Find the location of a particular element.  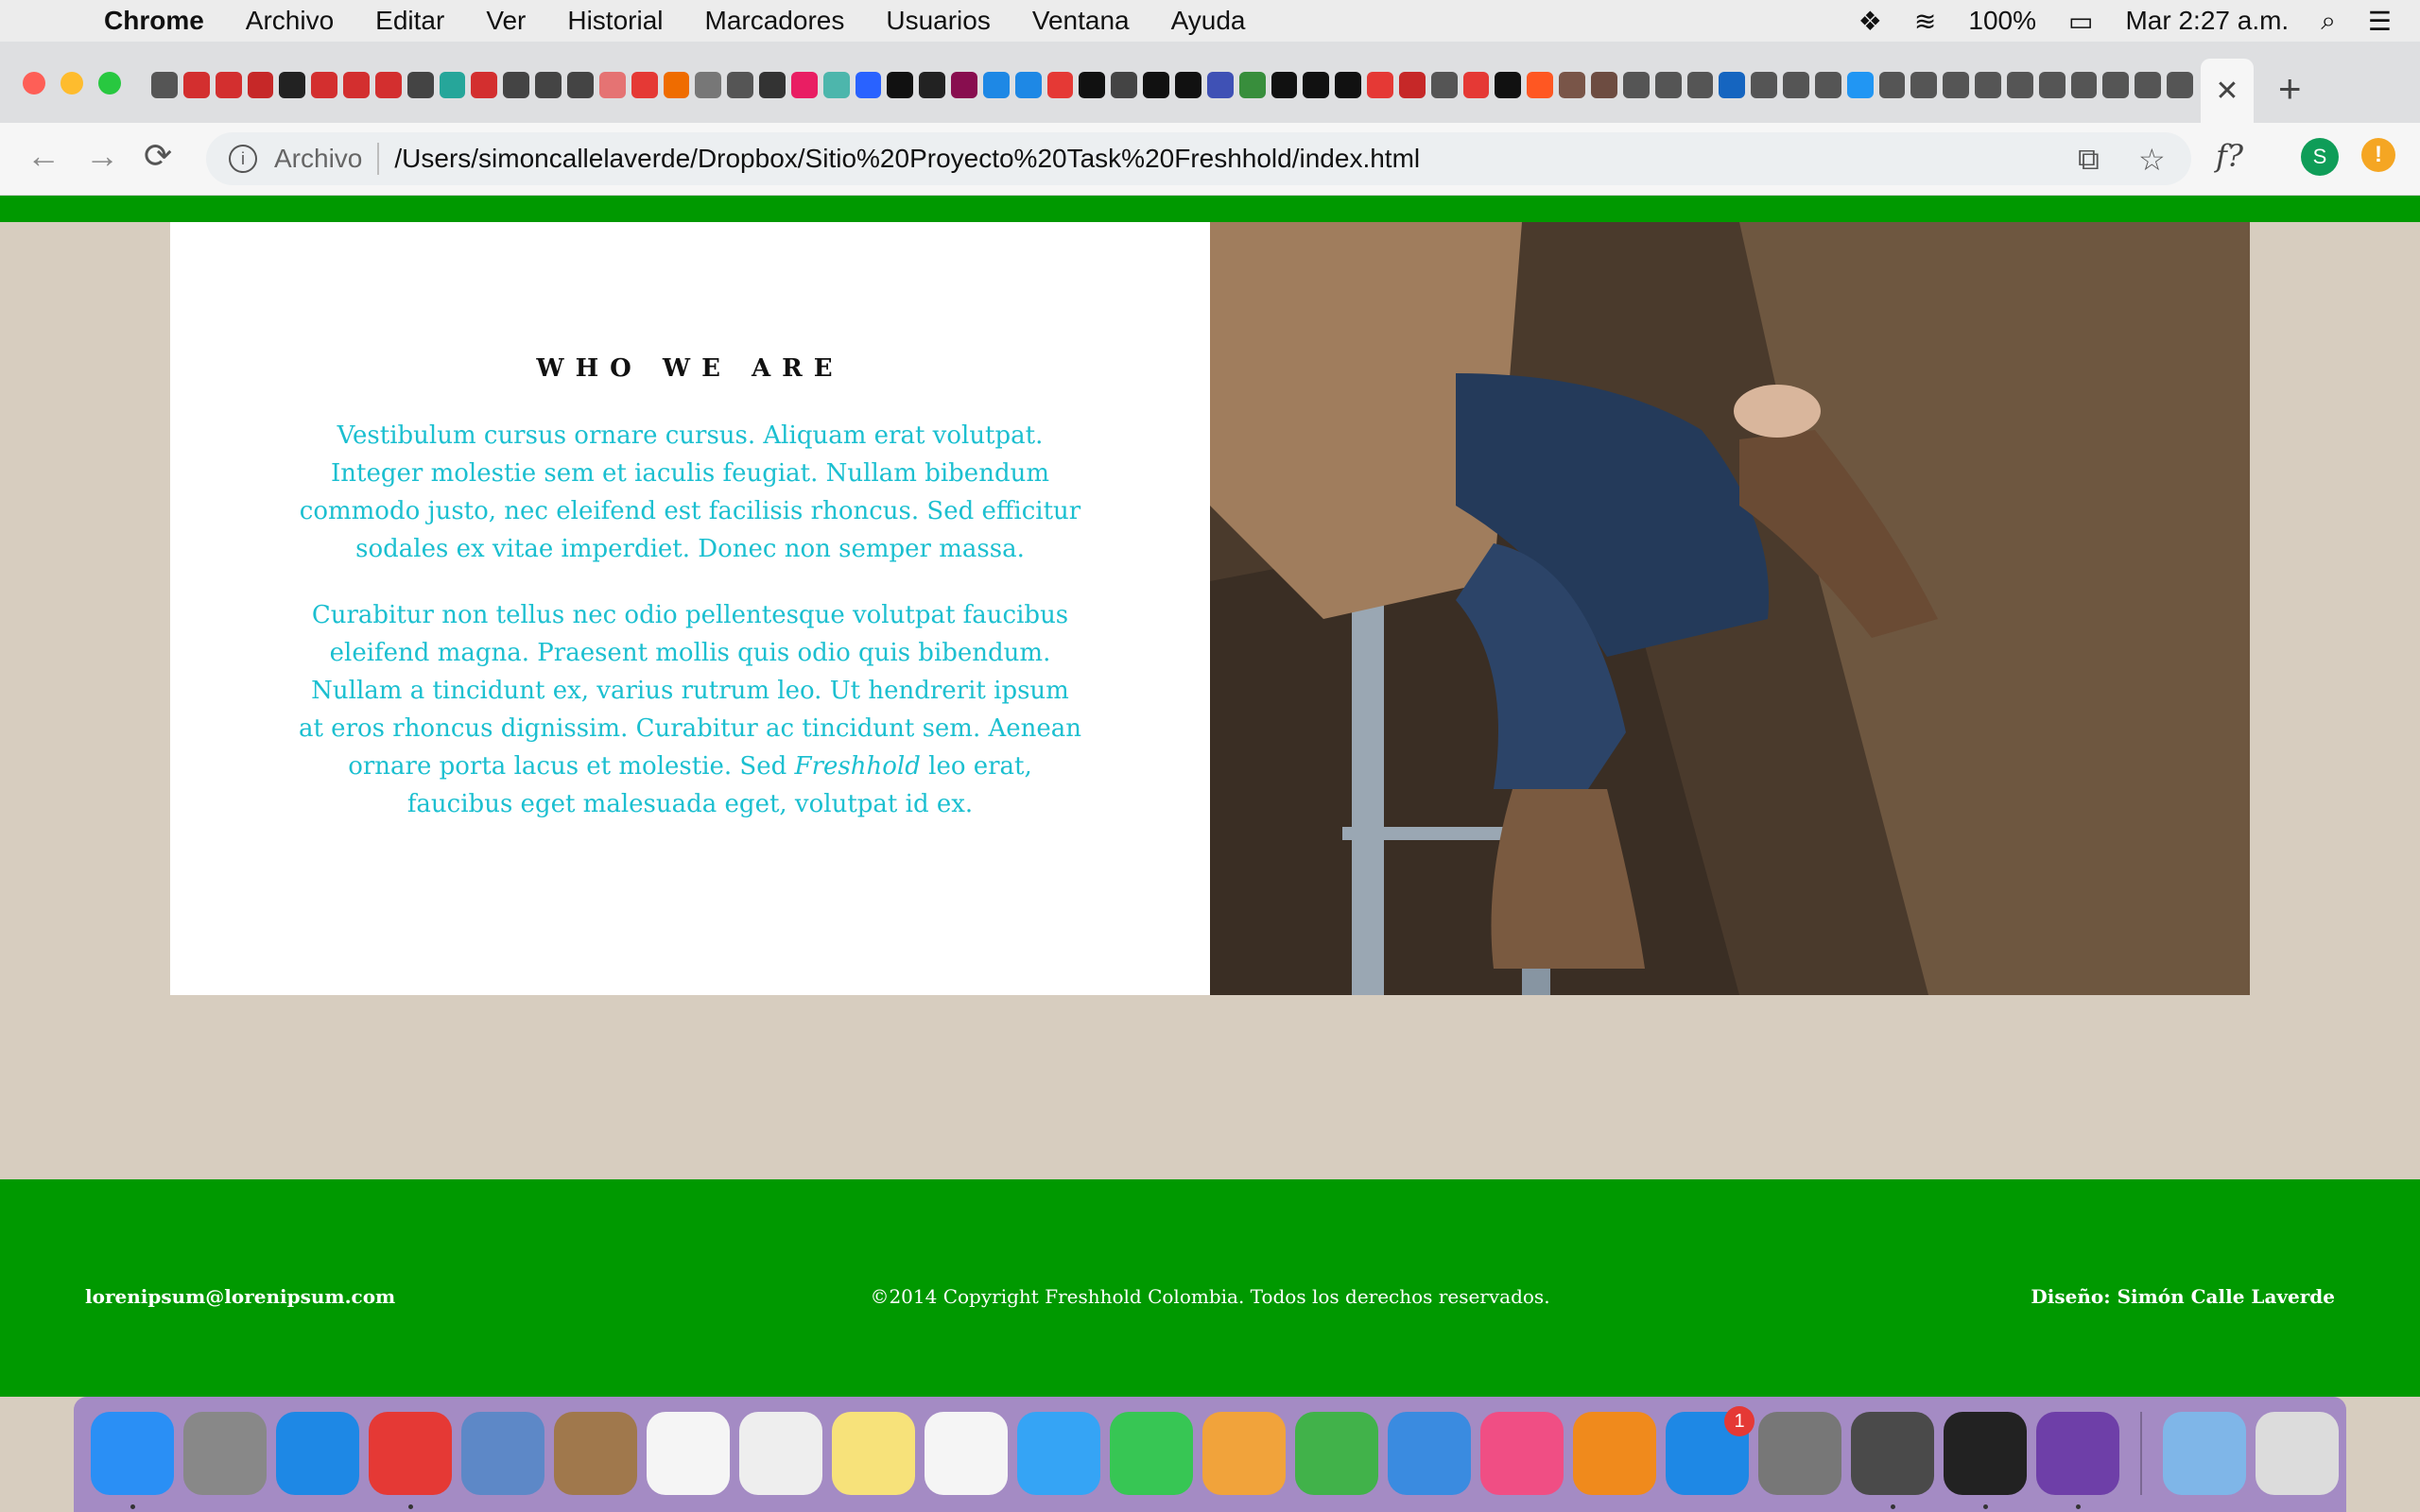

dock-downloads-folder-icon is located at coordinates (2204, 1453).